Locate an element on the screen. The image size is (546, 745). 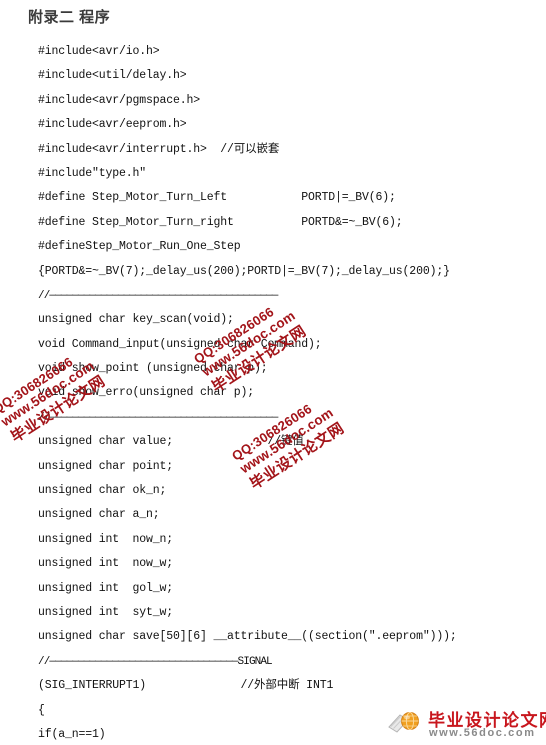
code-line: #include<util/delay.h> is located at coordinates (112, 76).